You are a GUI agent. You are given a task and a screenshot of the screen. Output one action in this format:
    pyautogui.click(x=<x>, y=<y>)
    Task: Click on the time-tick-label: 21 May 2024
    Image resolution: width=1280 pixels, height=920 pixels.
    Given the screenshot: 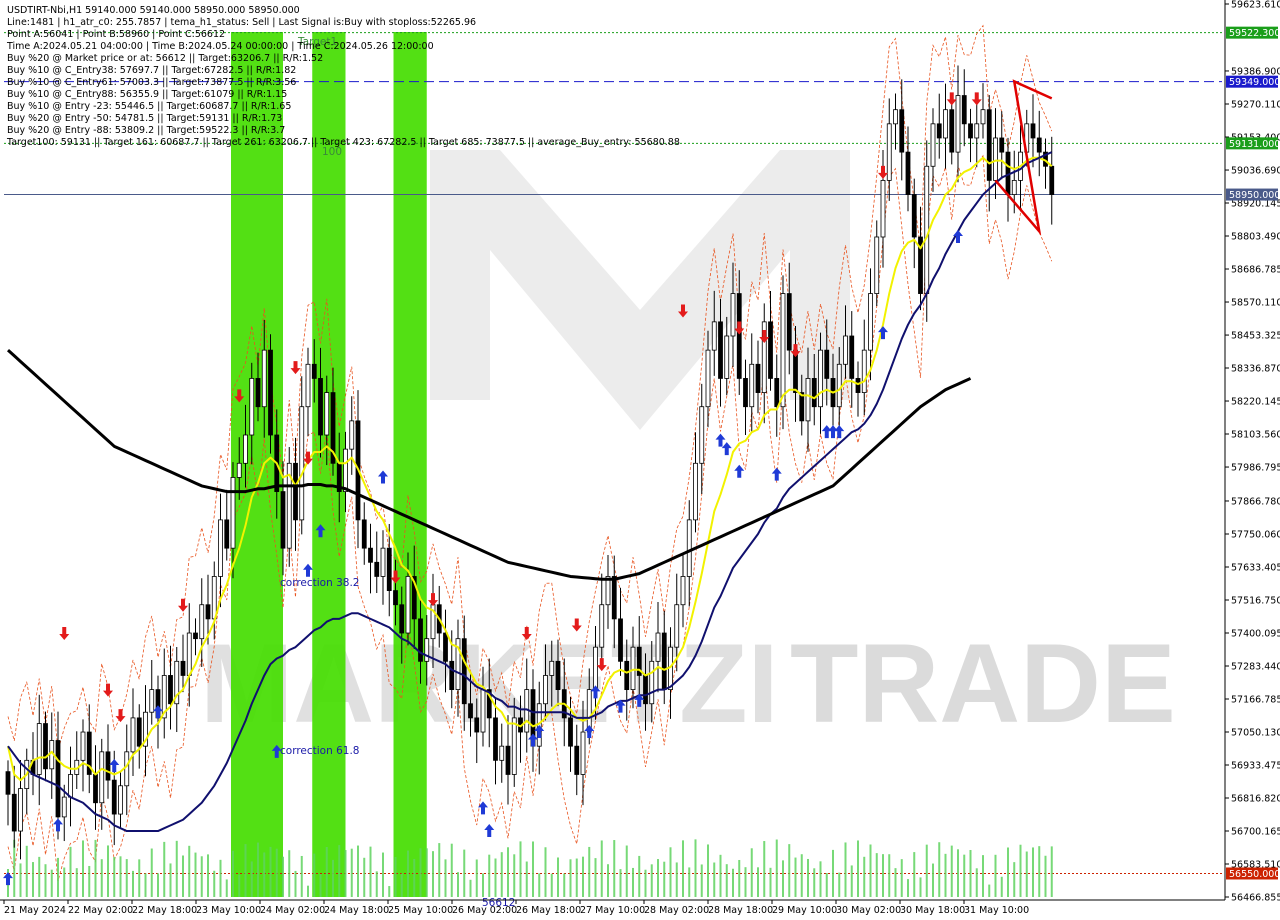 What is the action you would take?
    pyautogui.click(x=35, y=910)
    